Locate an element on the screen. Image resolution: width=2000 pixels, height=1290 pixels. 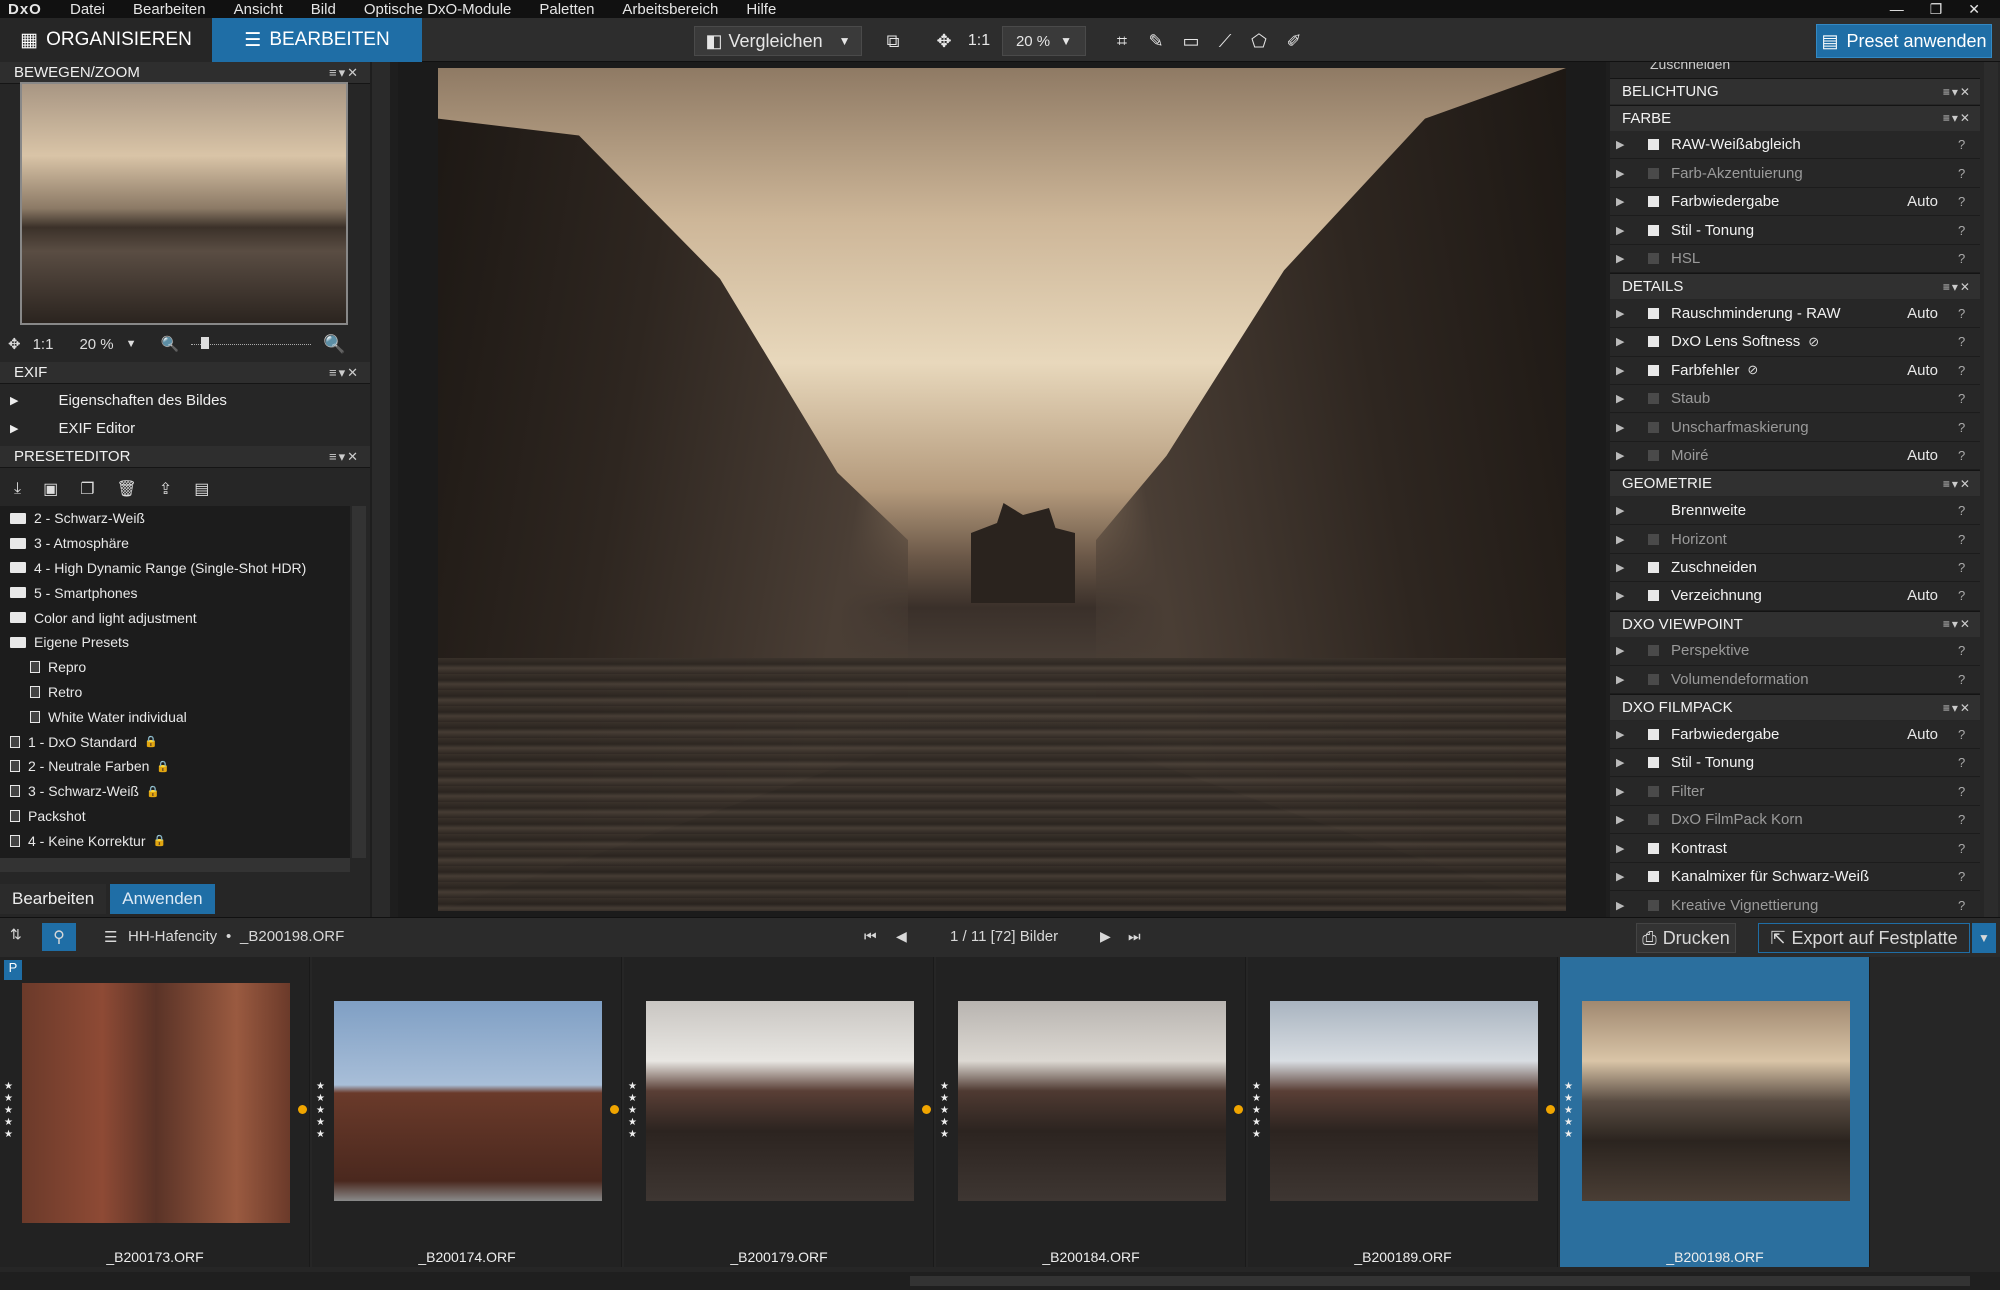
menu-hilfe: Hilfe is located at coordinates (761, 9).